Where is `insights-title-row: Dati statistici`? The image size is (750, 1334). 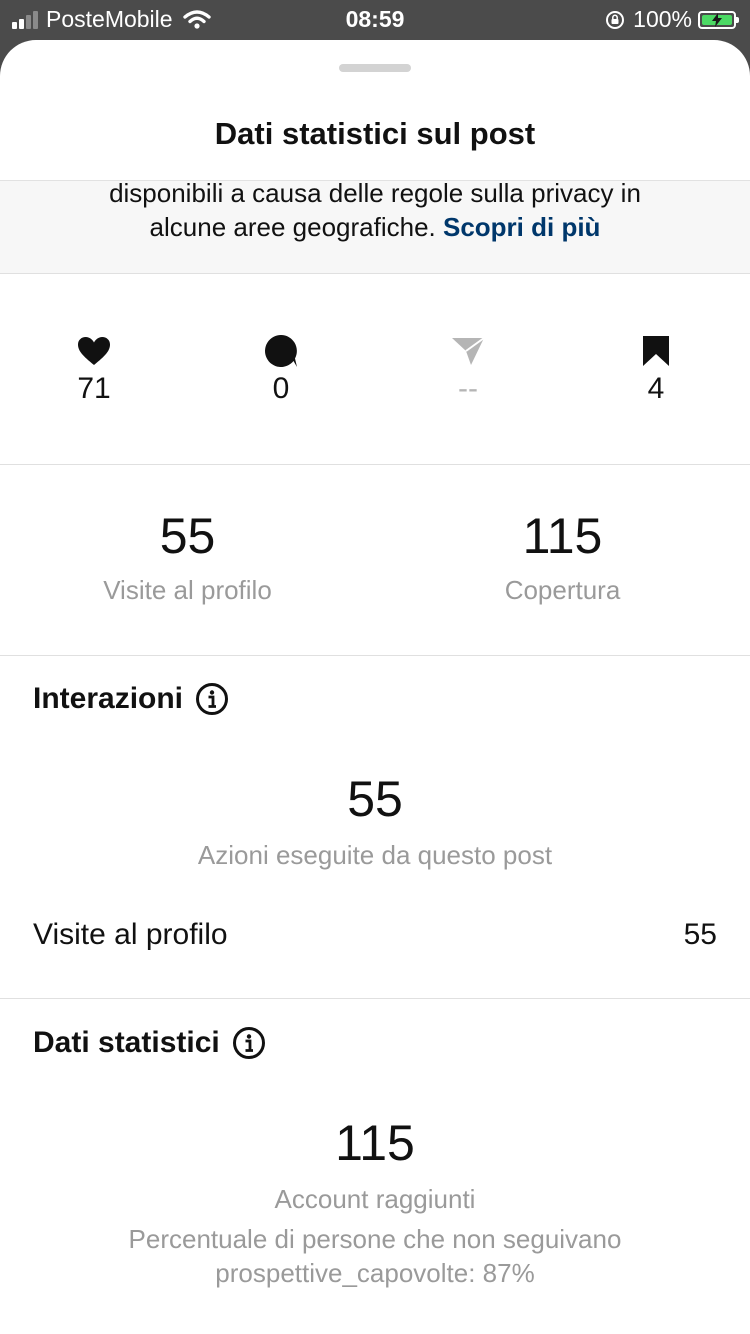
insights-title-row: Dati statistici is located at coordinates (149, 1043).